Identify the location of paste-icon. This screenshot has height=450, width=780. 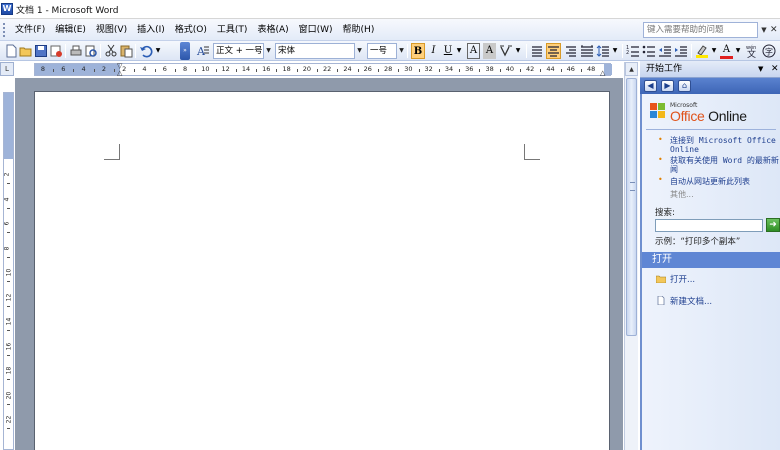
(126, 51).